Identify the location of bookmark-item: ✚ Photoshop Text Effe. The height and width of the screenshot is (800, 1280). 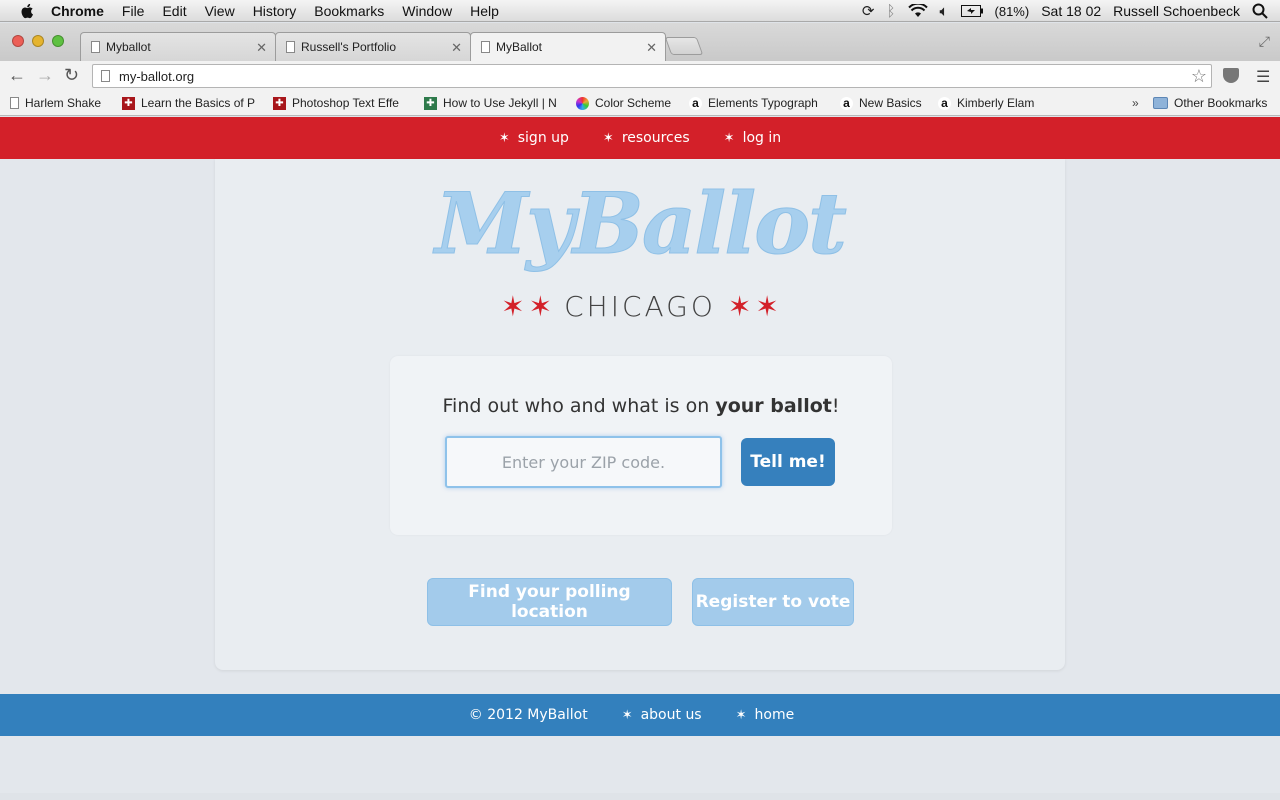
(340, 103).